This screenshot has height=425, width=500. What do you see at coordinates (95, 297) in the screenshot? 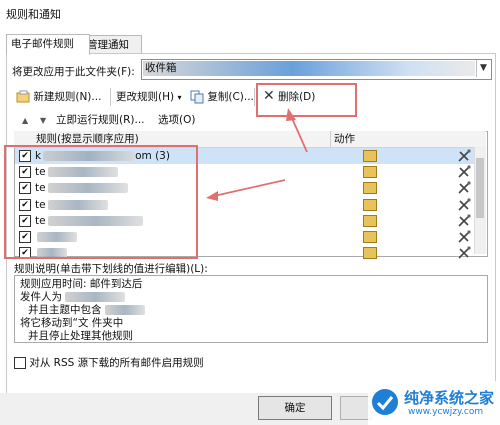
I see `blurred-sender-link` at bounding box center [95, 297].